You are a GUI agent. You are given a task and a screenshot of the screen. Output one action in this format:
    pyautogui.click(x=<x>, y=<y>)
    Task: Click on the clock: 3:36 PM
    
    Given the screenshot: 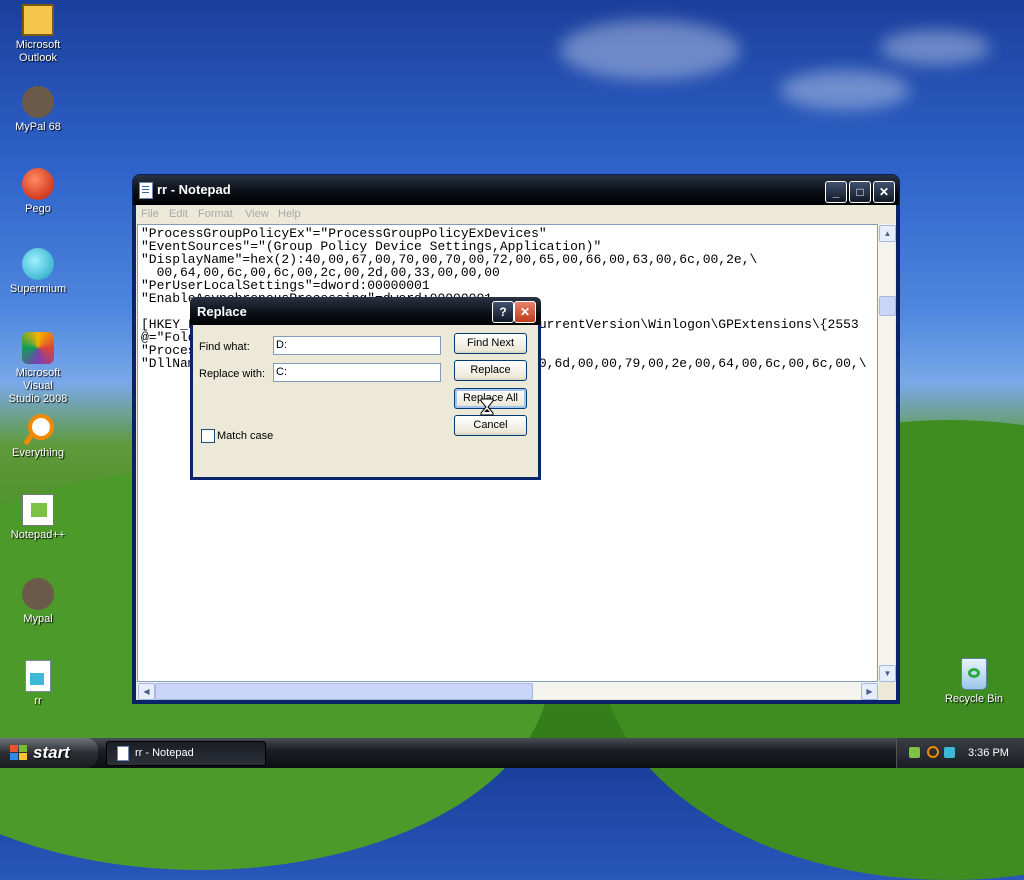 What is the action you would take?
    pyautogui.click(x=988, y=753)
    